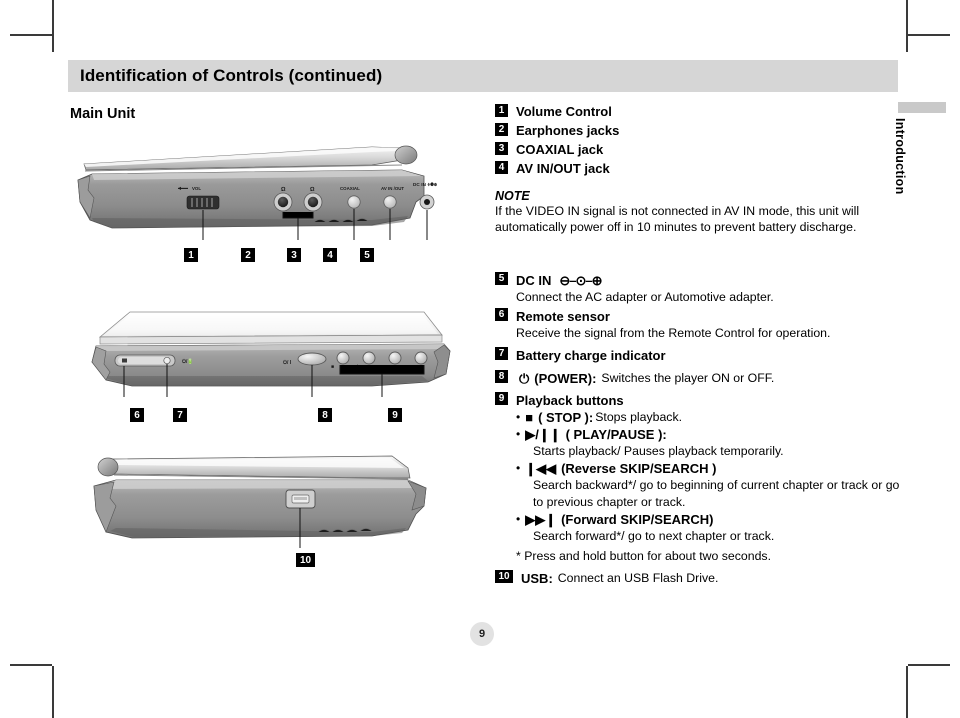 The image size is (960, 718). I want to click on crop-mark-bottom-right-h, so click(929, 665).